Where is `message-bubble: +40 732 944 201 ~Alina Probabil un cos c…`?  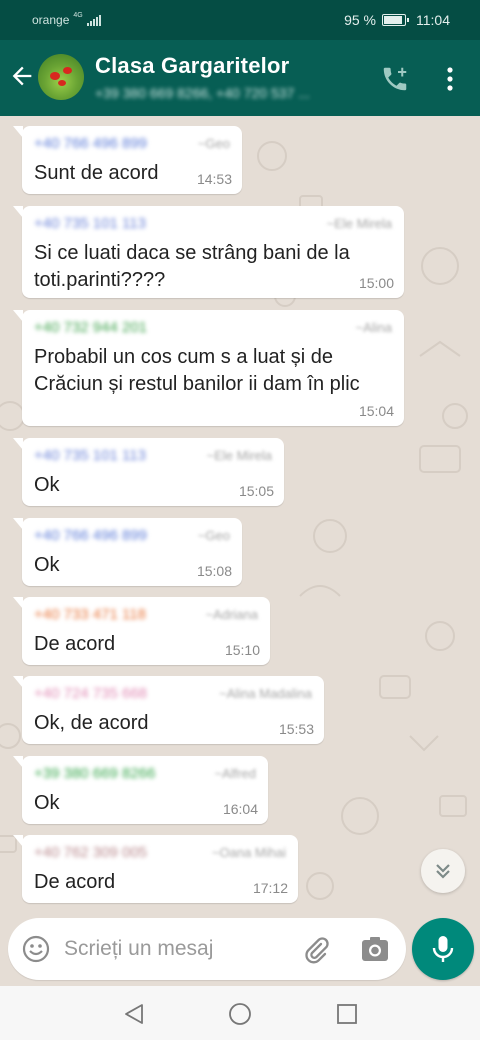
message-bubble: +40 732 944 201 ~Alina Probabil un cos c… is located at coordinates (208, 368).